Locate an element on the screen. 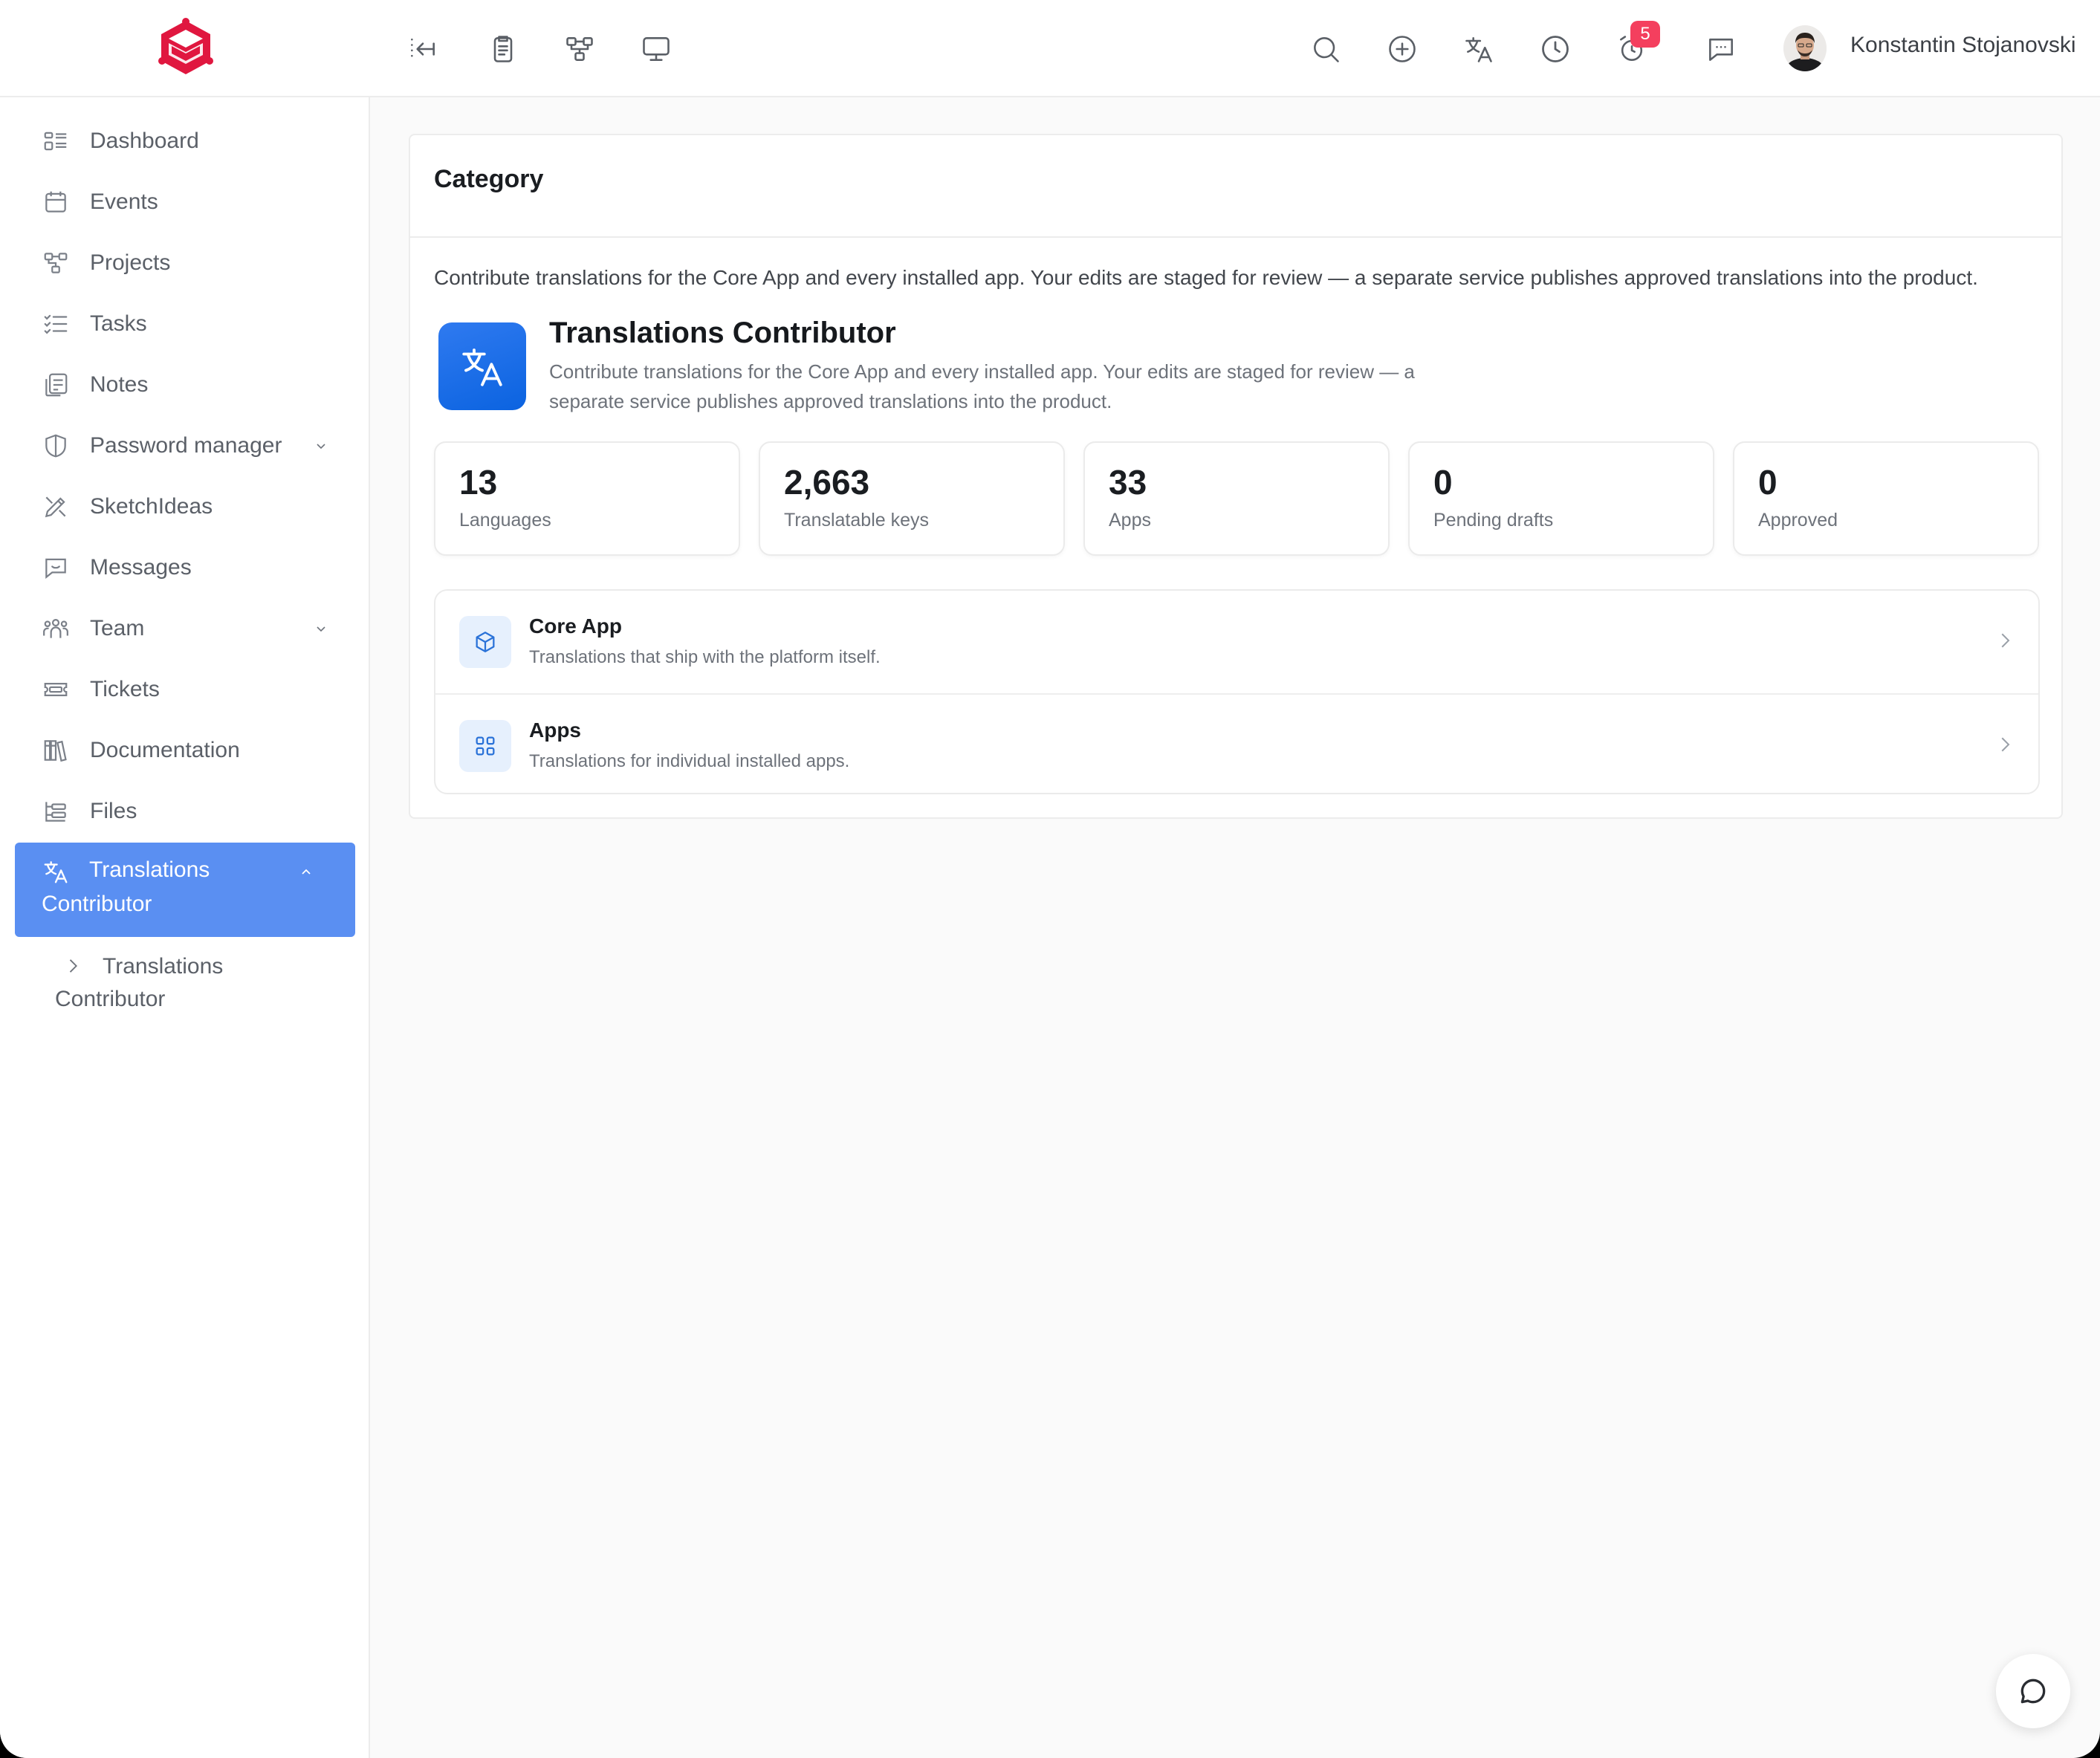  workflow-icon is located at coordinates (579, 49).